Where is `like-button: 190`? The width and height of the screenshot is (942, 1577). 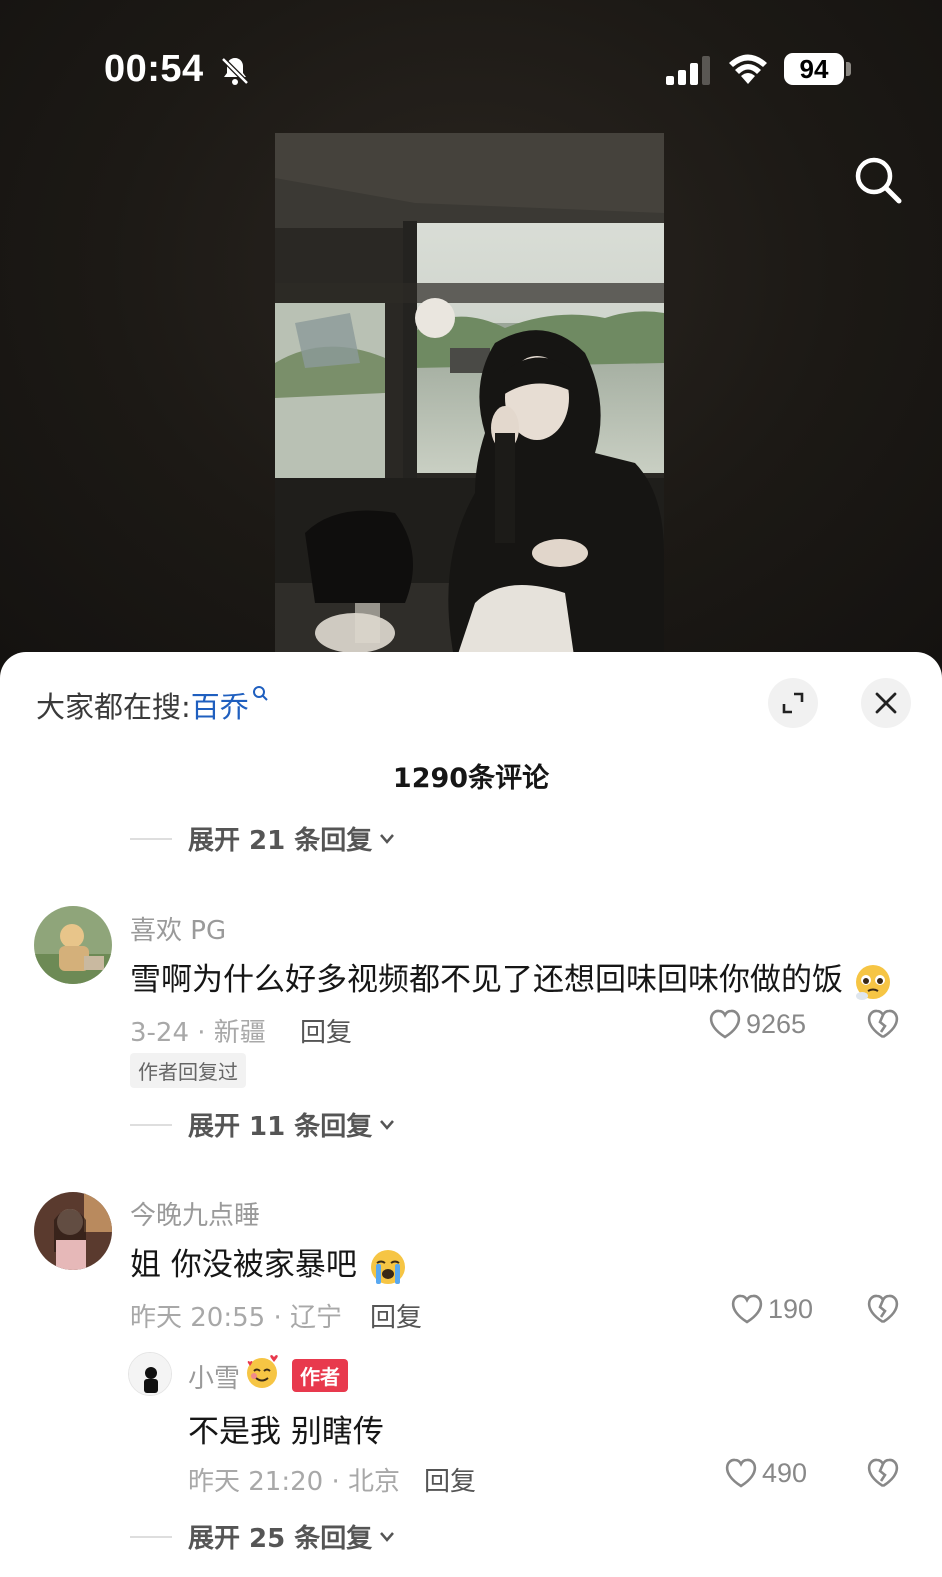 like-button: 190 is located at coordinates (771, 1309).